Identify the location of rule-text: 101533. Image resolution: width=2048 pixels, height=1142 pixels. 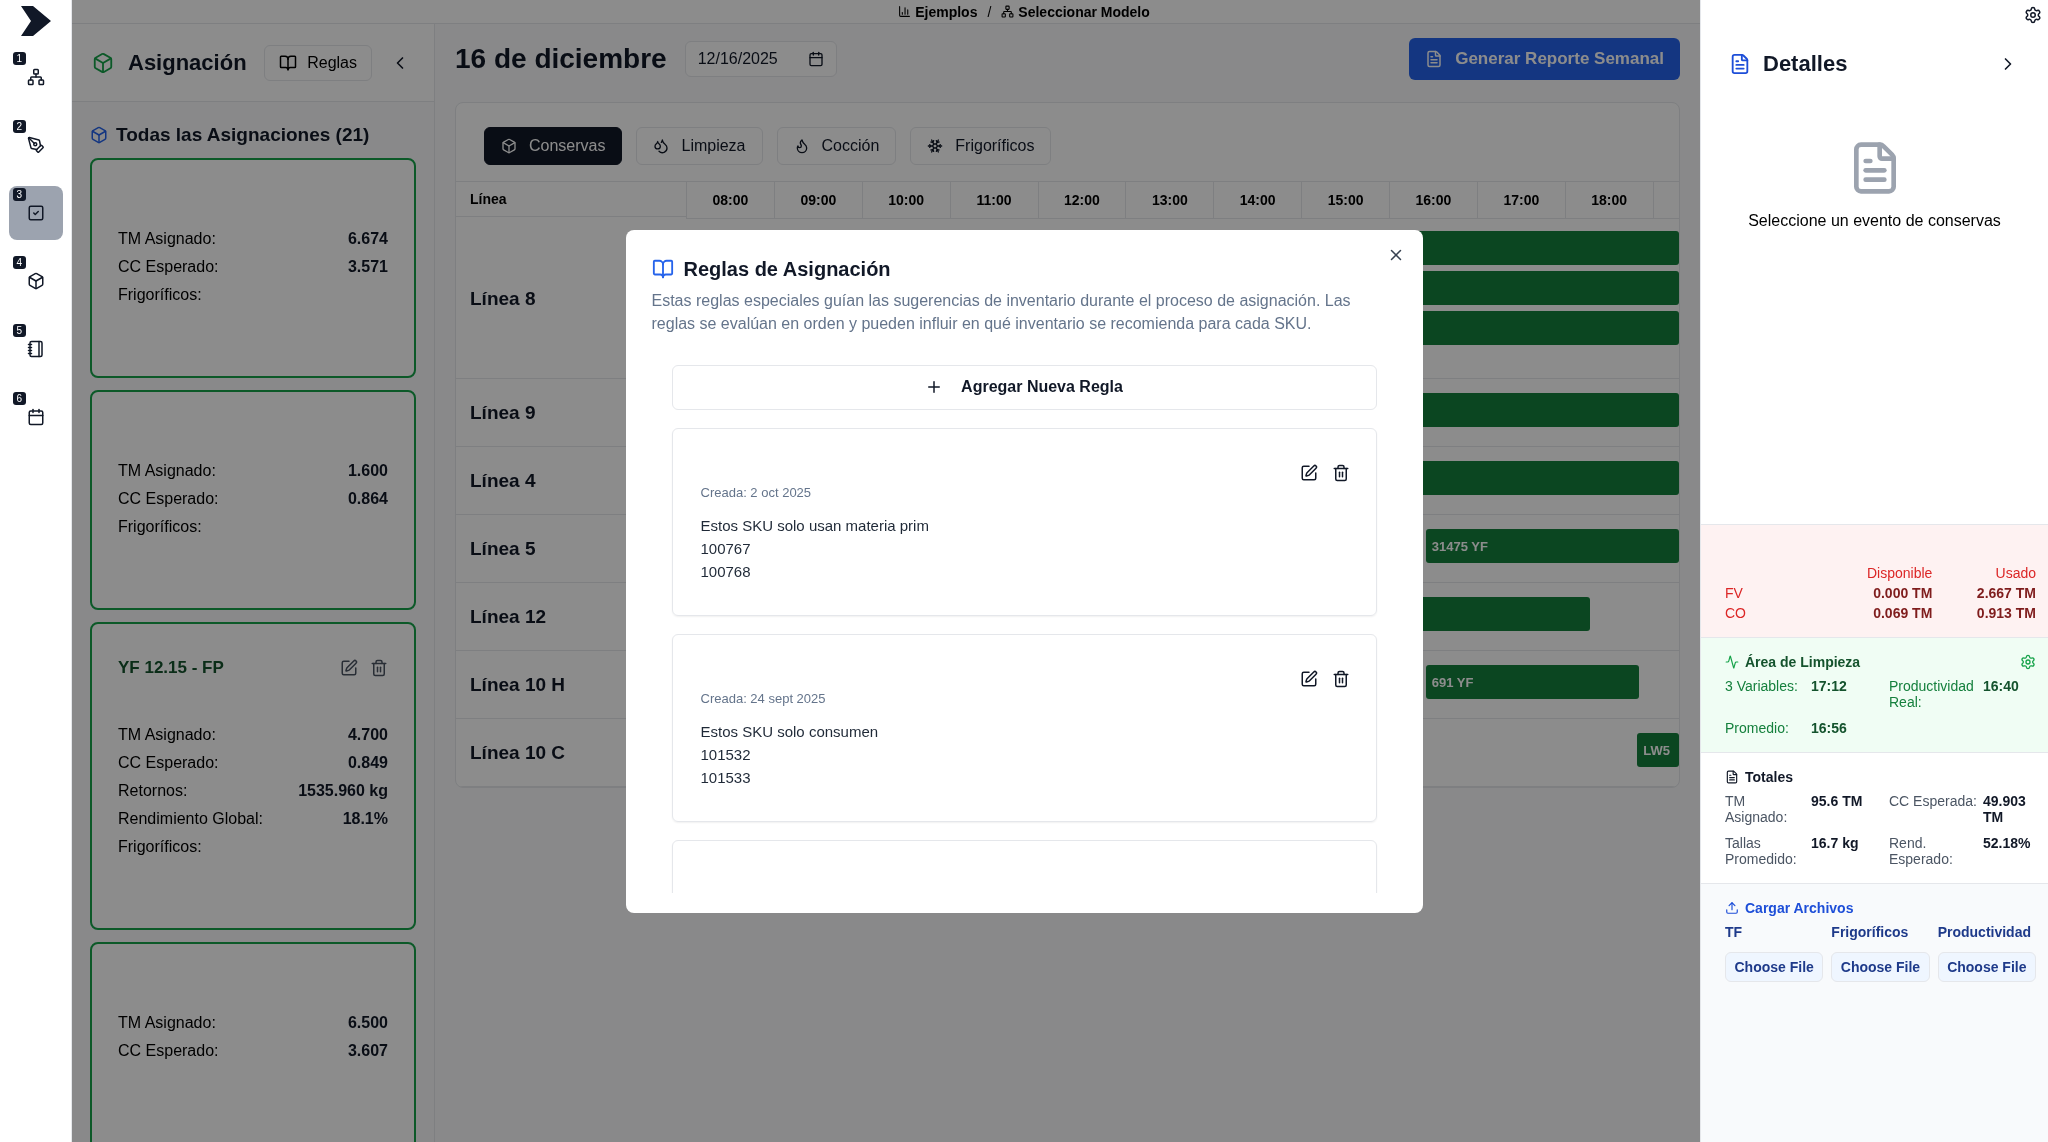
(726, 777).